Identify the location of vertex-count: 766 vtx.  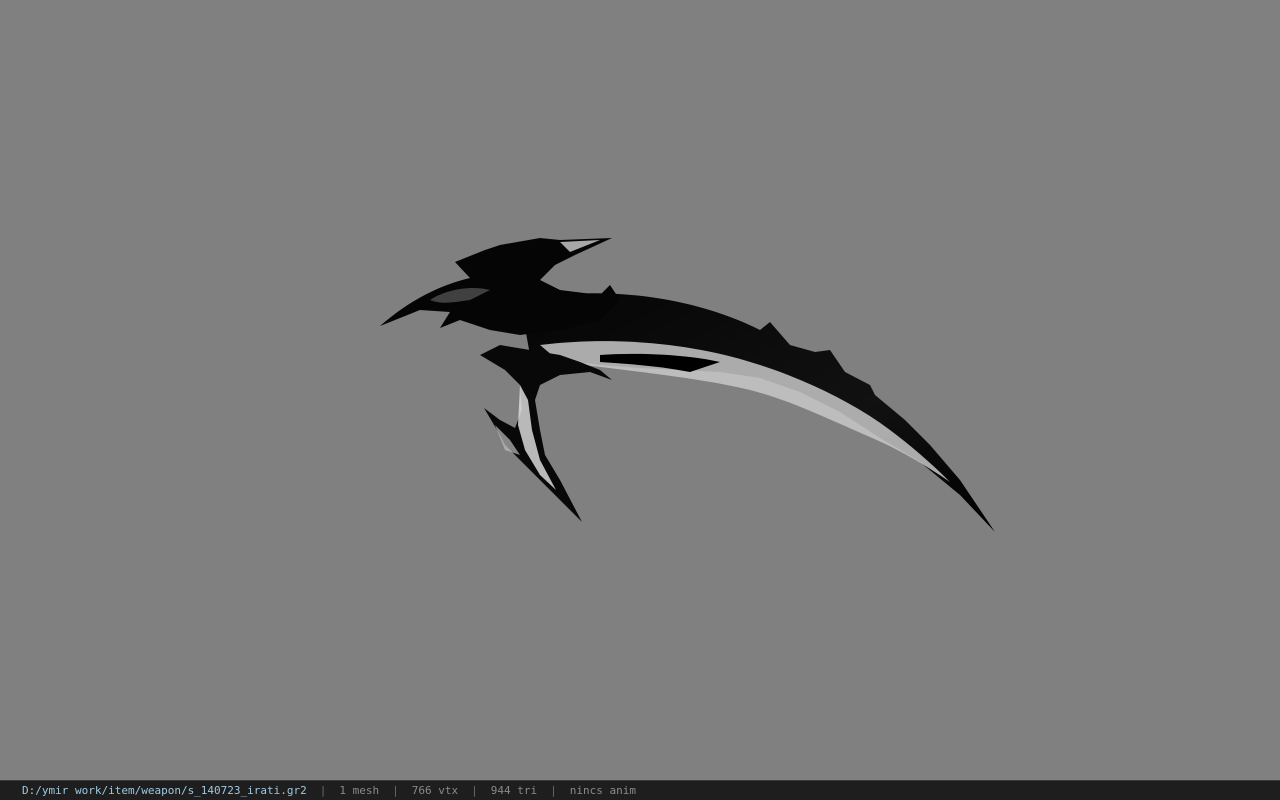
(435, 790).